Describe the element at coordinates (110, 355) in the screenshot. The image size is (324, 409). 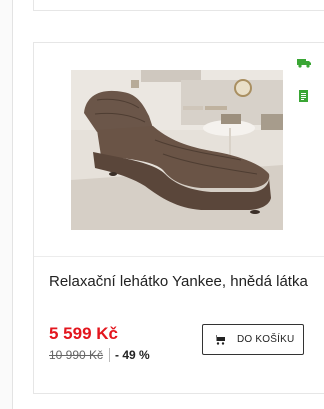
I see `price-separator` at that location.